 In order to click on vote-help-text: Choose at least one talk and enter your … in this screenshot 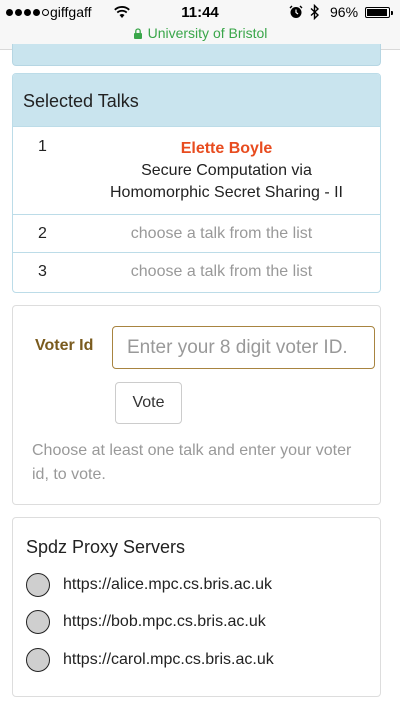, I will do `click(192, 462)`.